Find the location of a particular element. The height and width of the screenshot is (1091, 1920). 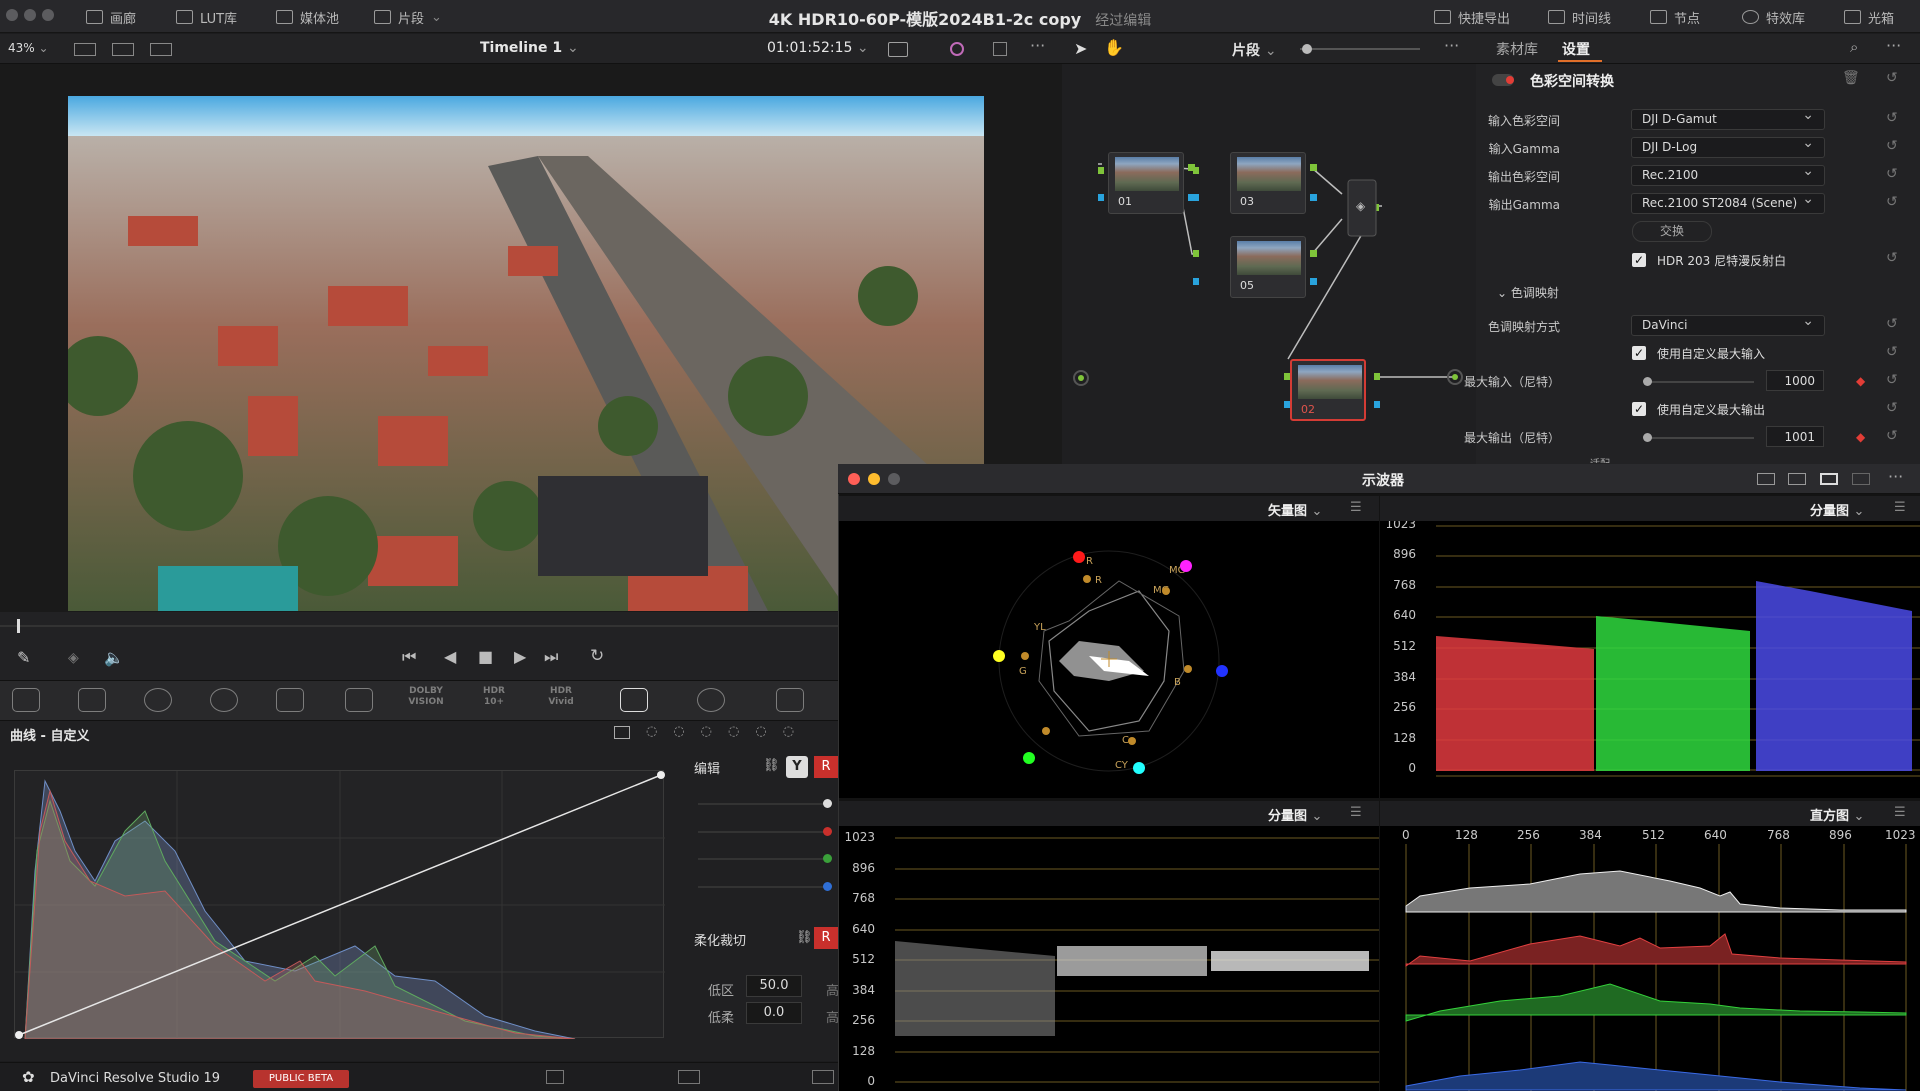

window-zoom is located at coordinates (48, 15).